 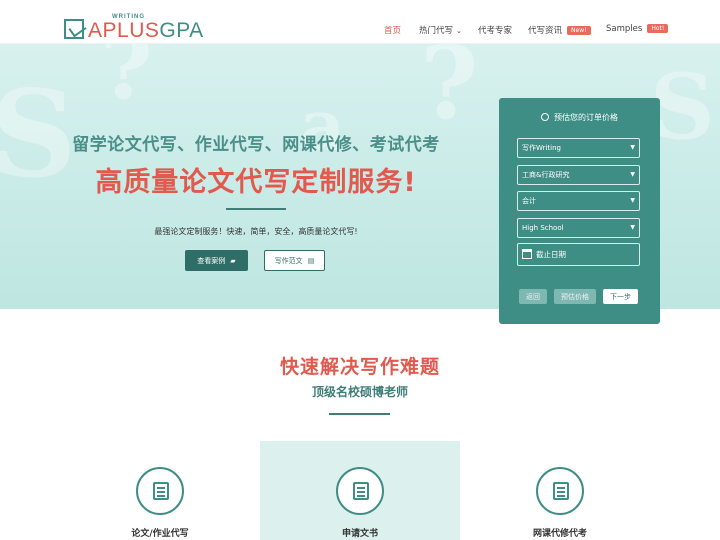 What do you see at coordinates (546, 175) in the screenshot?
I see `select-value: 工商&行政研究` at bounding box center [546, 175].